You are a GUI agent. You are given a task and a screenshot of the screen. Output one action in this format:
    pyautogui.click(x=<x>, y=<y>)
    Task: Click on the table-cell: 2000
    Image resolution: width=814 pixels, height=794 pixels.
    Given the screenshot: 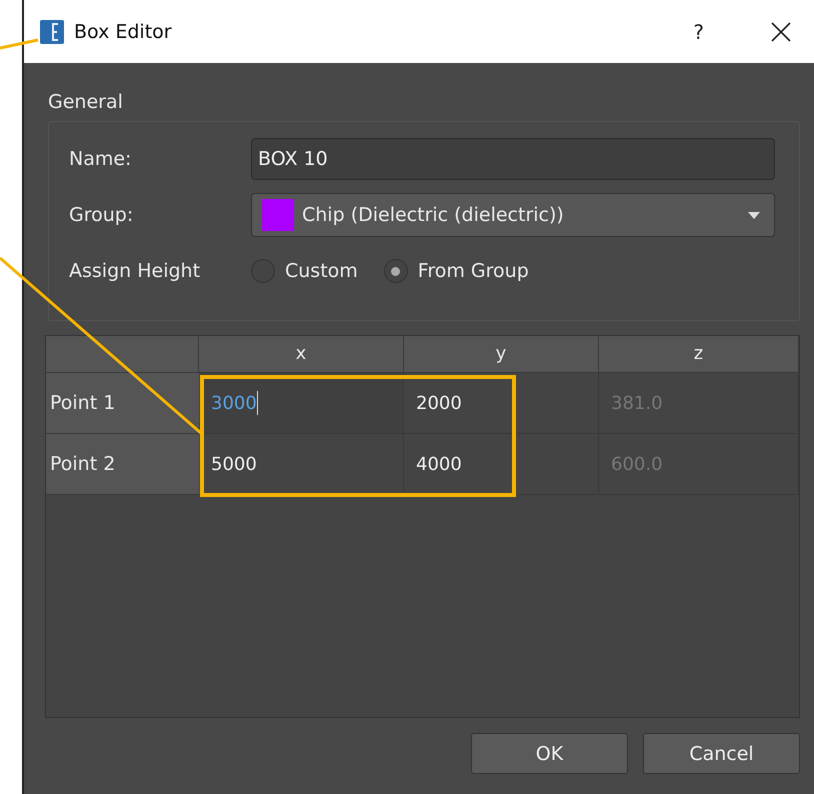 What is the action you would take?
    pyautogui.click(x=501, y=403)
    